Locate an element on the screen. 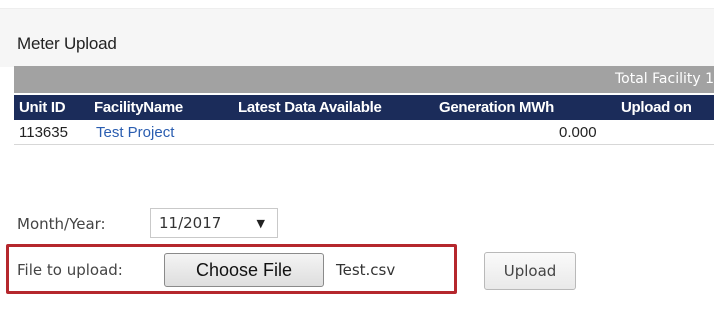 The height and width of the screenshot is (318, 714). generation-mwh-cell: 0.000 is located at coordinates (578, 132).